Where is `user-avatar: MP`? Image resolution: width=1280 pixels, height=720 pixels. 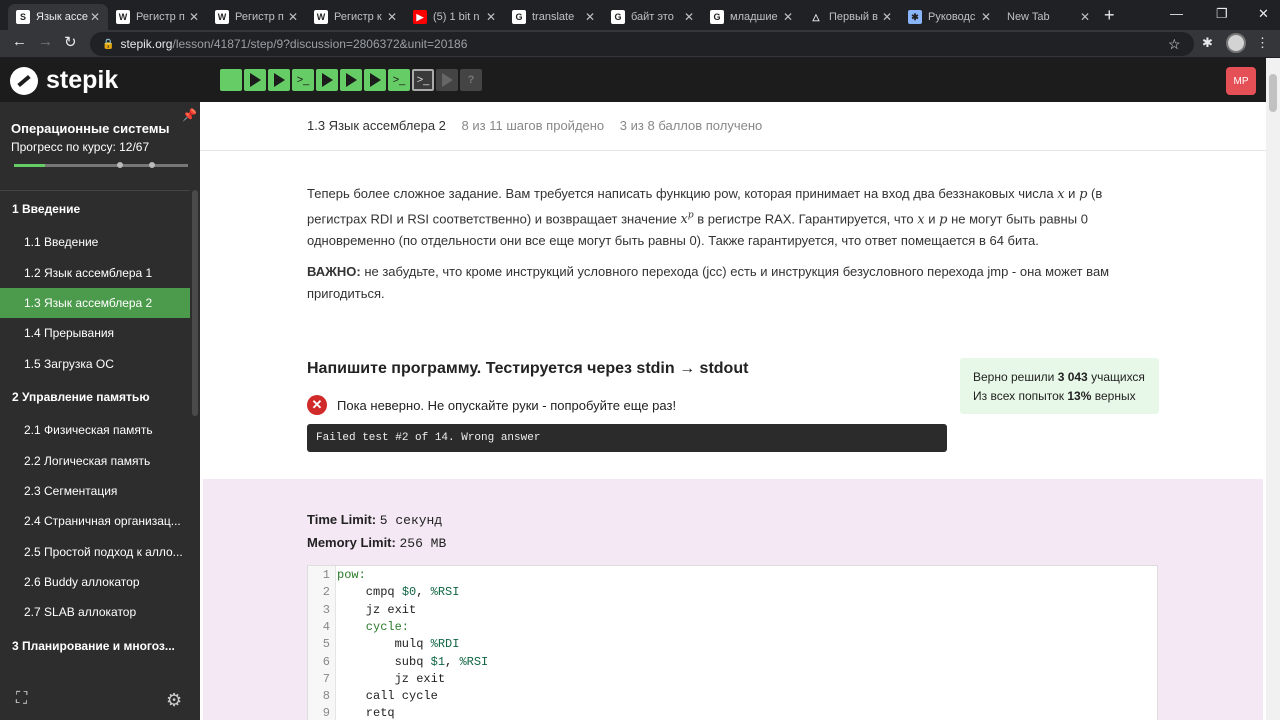
user-avatar: MP is located at coordinates (1241, 81).